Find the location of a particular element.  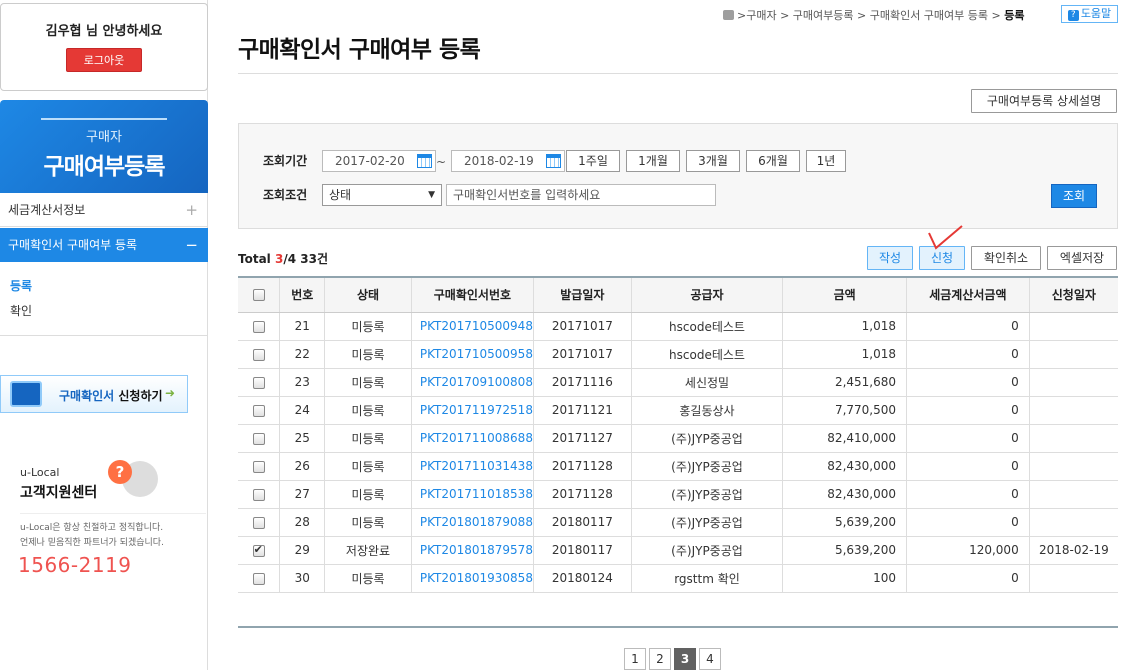

apply-banner: 구매확인서 신청하기 ➜ is located at coordinates (94, 394).